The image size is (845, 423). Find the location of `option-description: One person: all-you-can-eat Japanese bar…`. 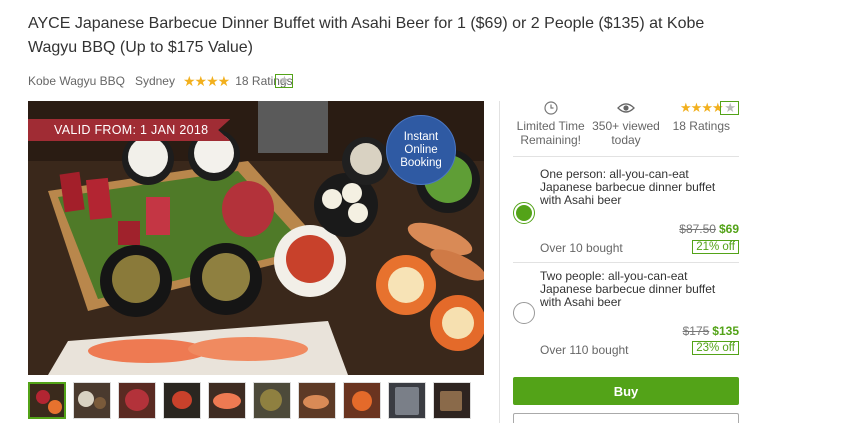

option-description: One person: all-you-can-eat Japanese bar… is located at coordinates (628, 187).